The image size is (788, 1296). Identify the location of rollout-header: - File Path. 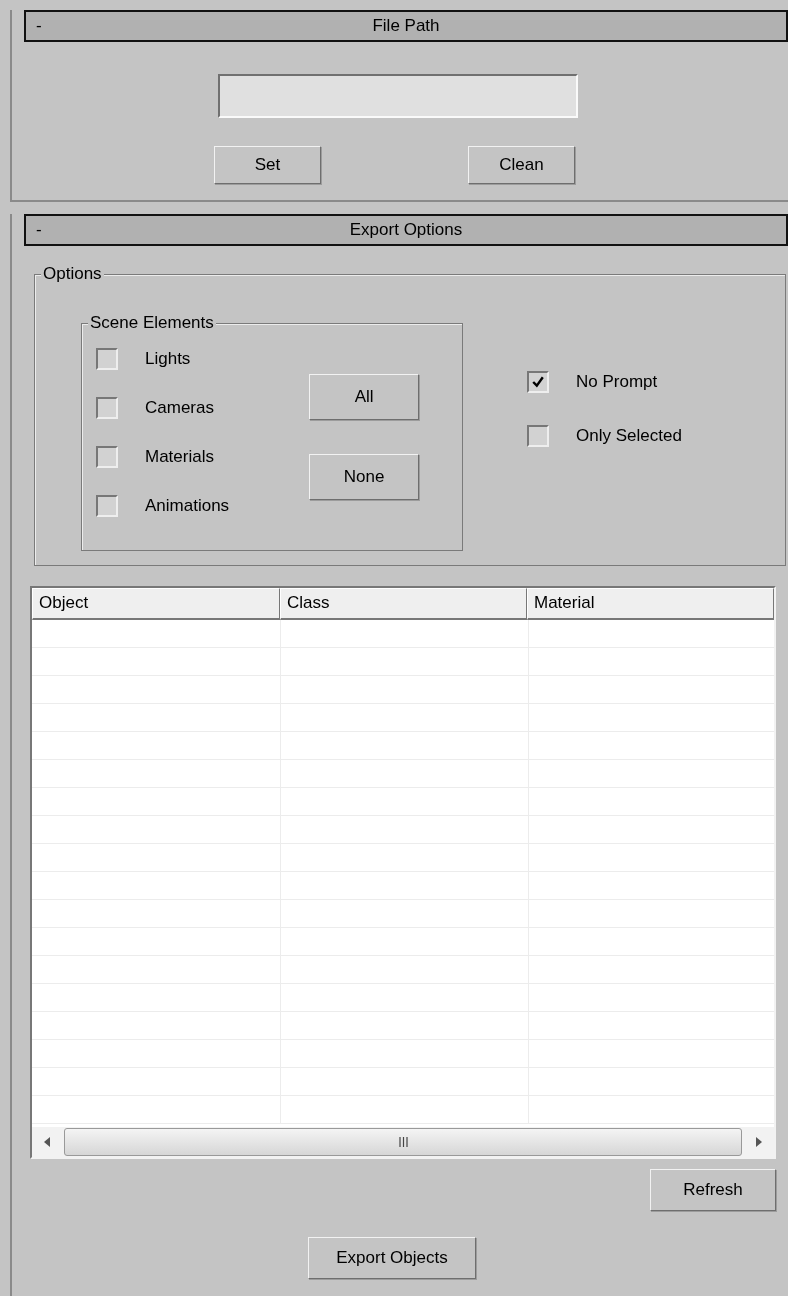
(406, 26).